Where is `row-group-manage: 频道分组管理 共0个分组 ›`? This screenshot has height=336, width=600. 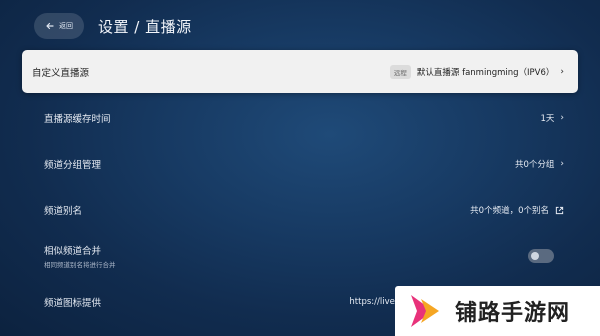 row-group-manage: 频道分组管理 共0个分组 › is located at coordinates (300, 164).